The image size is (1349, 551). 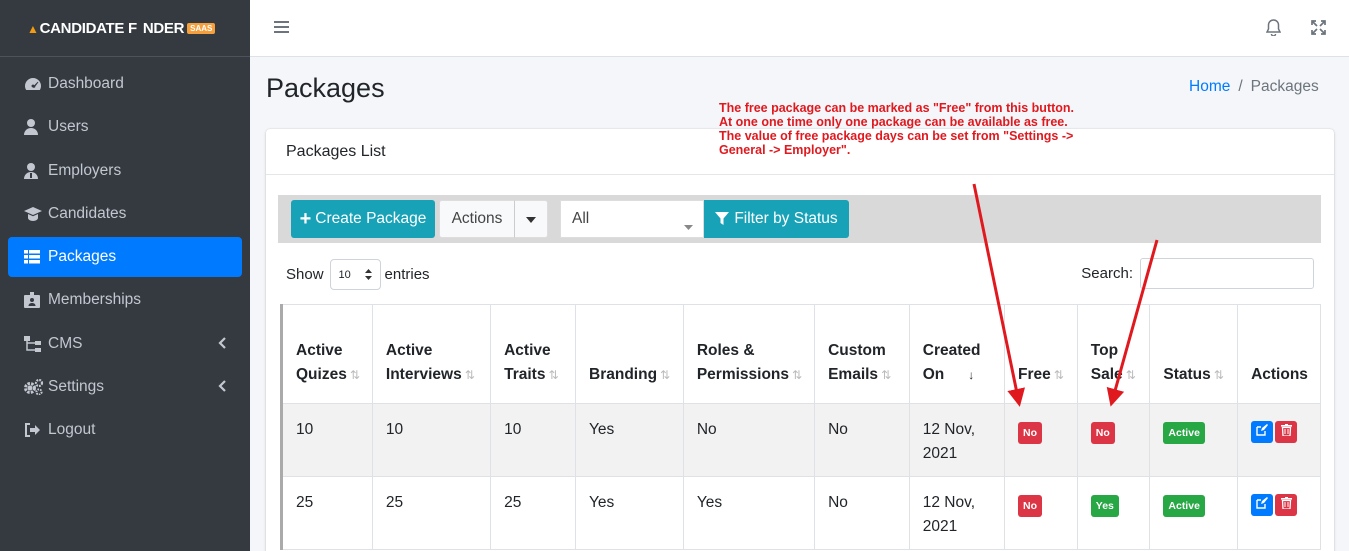 I want to click on sidebar-item-memberships: Memberships, so click(x=125, y=300).